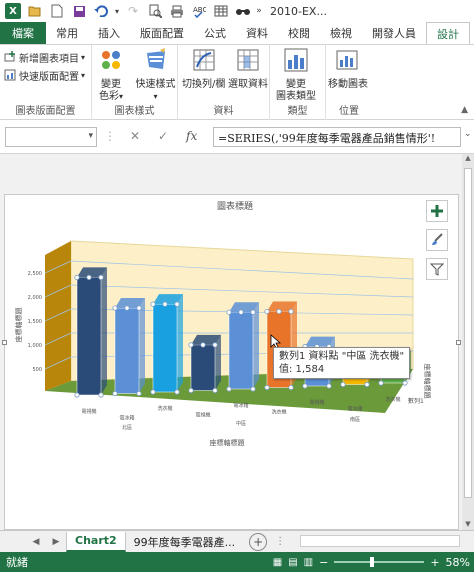  I want to click on tab-review: 校閱, so click(299, 33).